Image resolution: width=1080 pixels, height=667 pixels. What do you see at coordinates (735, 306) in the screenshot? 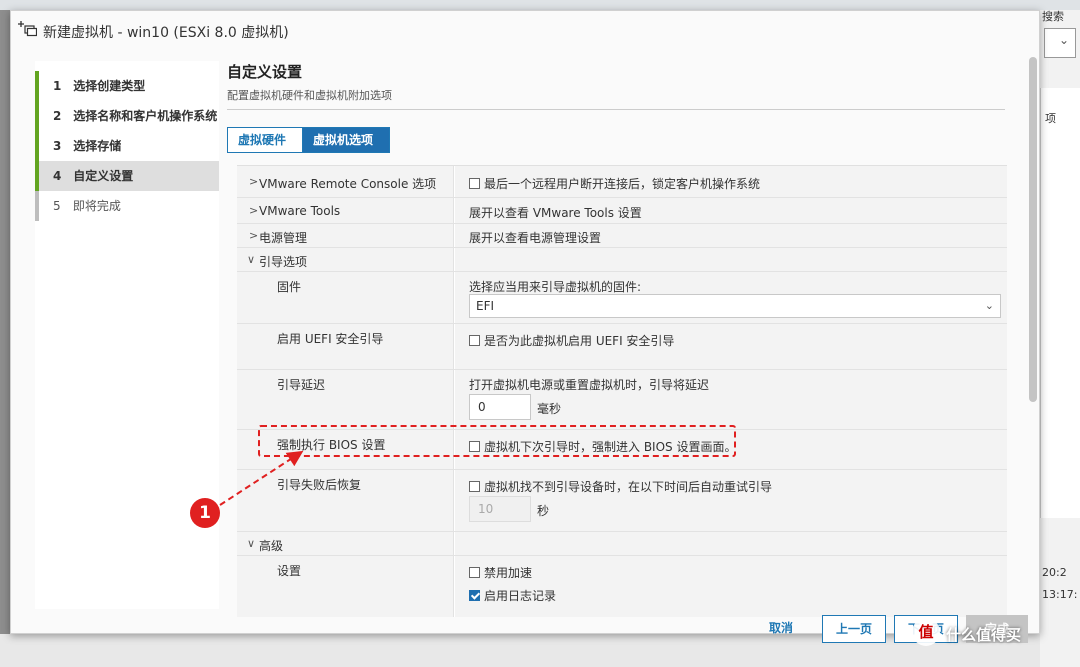
I see `firmware-select: EFI ⌄` at bounding box center [735, 306].